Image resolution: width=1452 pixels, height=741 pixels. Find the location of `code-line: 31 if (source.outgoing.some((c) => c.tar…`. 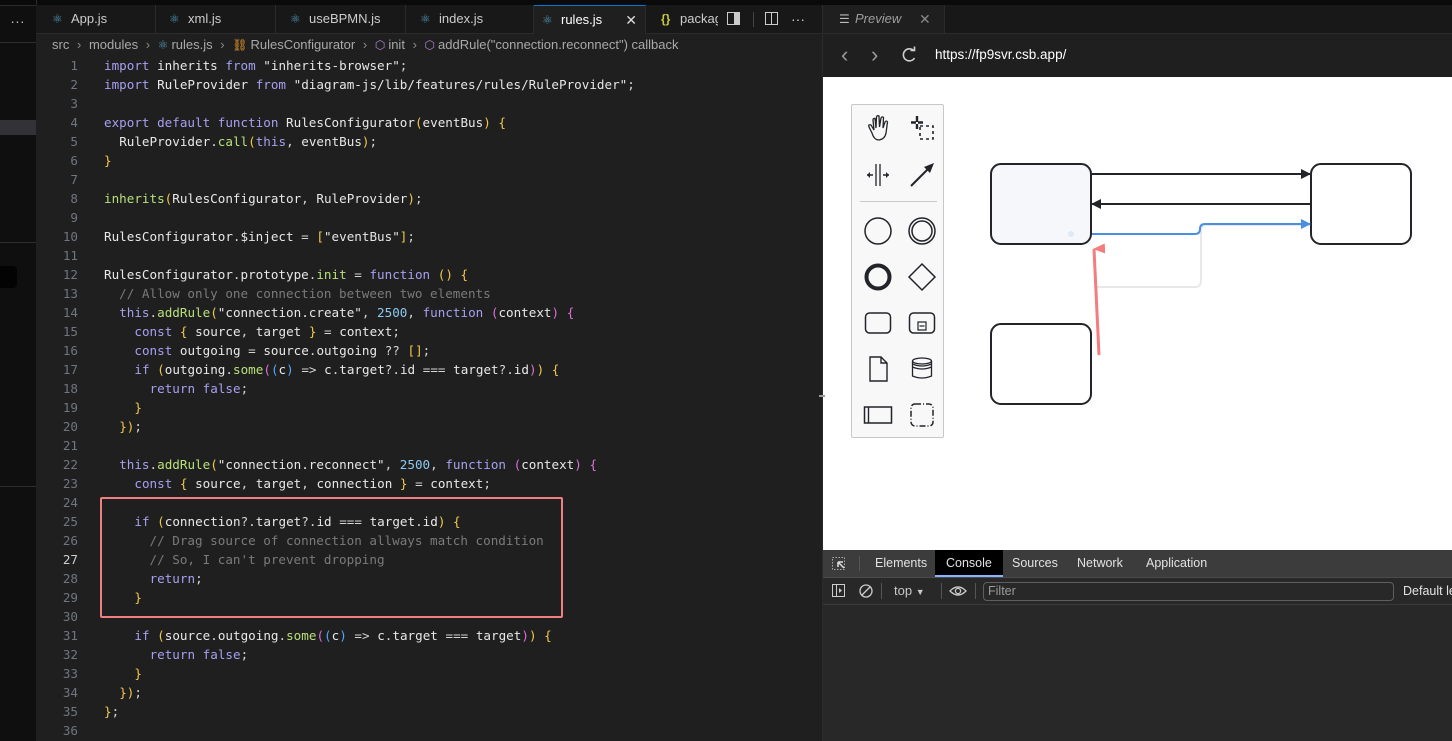

code-line: 31 if (source.outgoing.some((c) => c.tar… is located at coordinates (429, 635).